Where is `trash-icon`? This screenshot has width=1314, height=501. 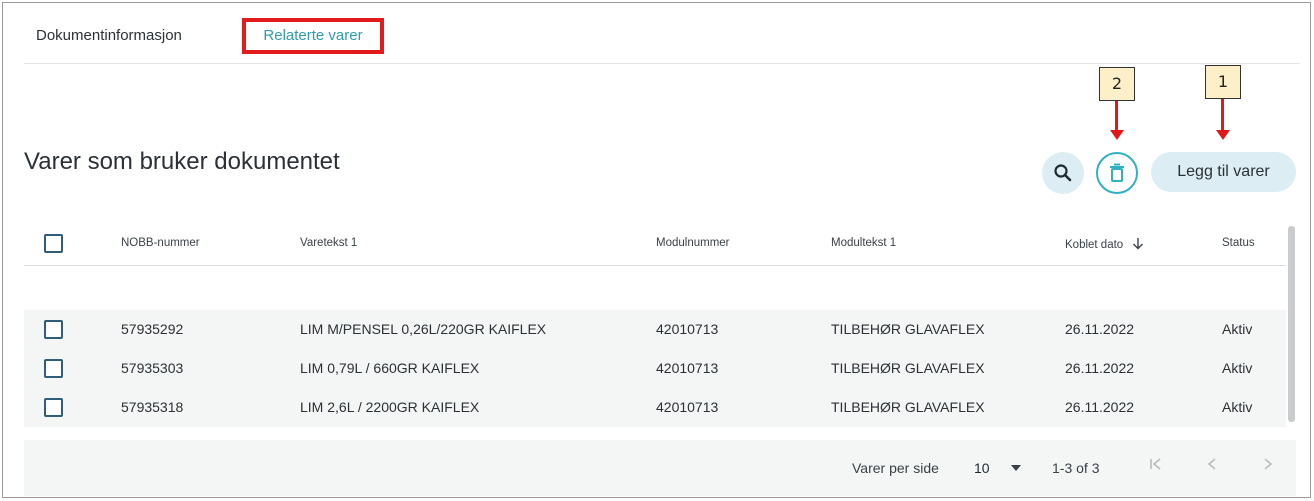
trash-icon is located at coordinates (1117, 172).